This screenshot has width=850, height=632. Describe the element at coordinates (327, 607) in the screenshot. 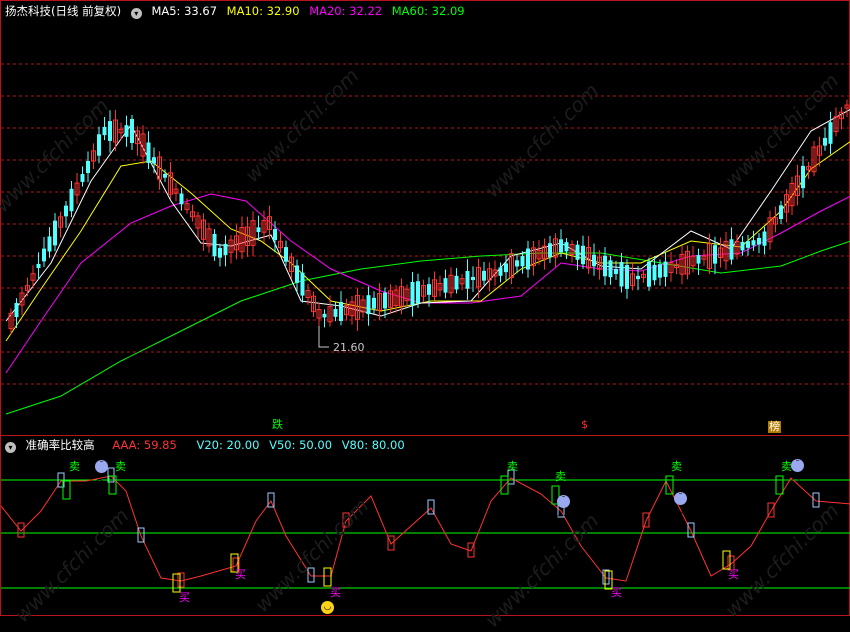

I see `smiley-face-icon: ◡` at that location.